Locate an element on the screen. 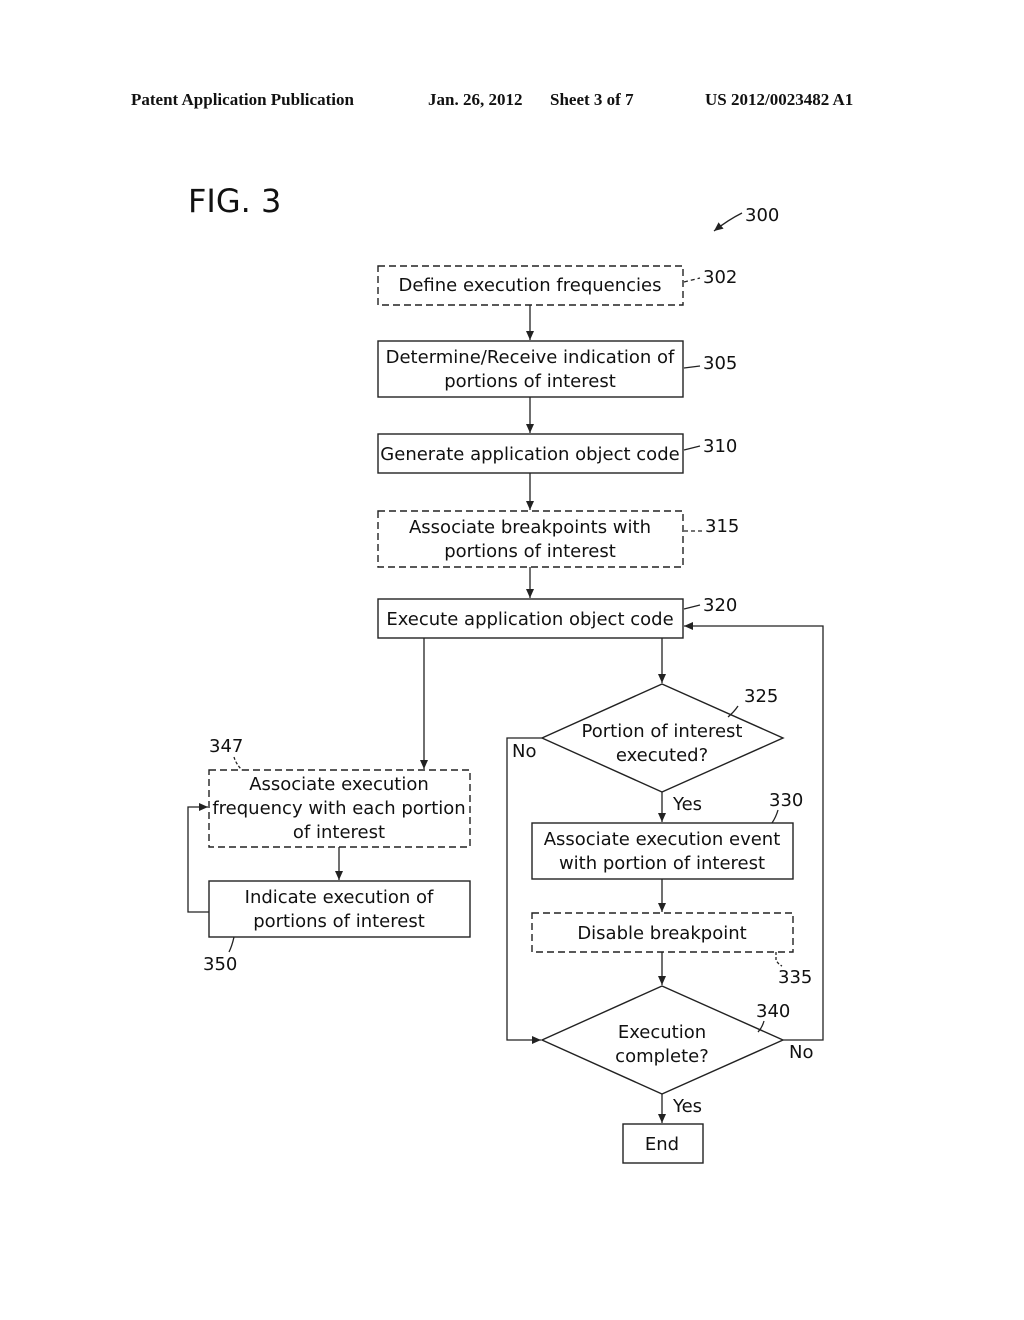 This screenshot has width=1024, height=1320. step-335-disable-breakpoint: Disable breakpoint is located at coordinates (662, 932).